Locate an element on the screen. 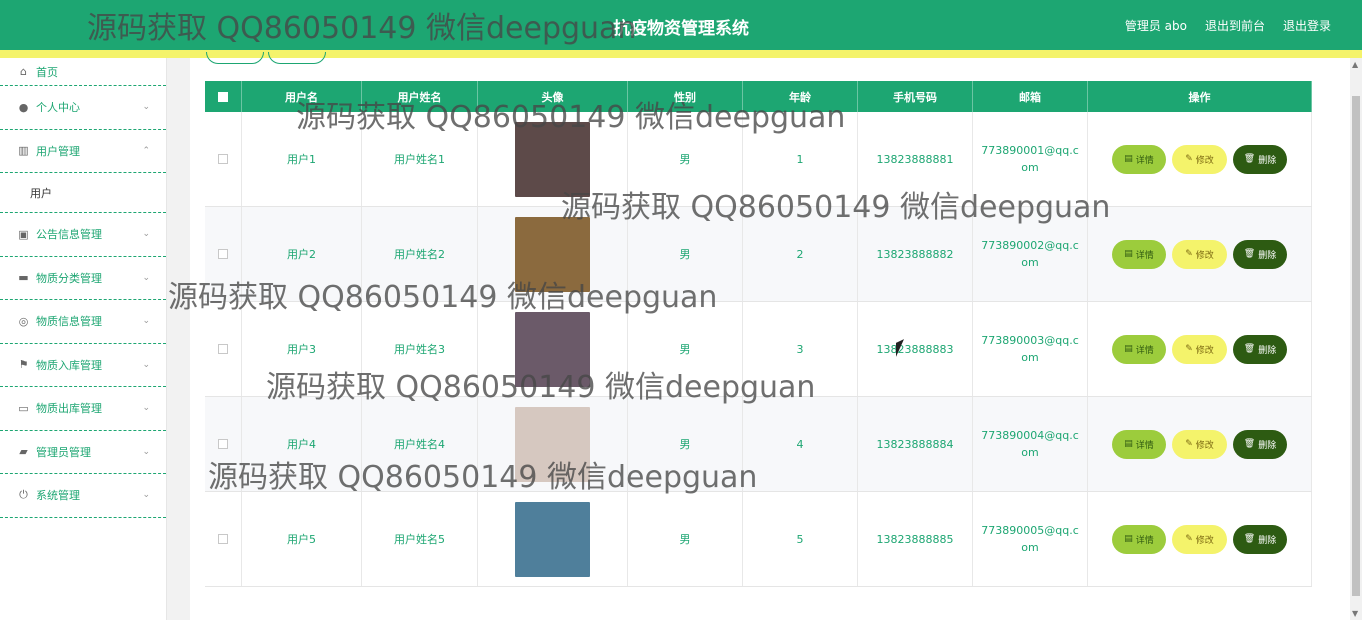  header-phone: 手机号码 is located at coordinates (915, 96).